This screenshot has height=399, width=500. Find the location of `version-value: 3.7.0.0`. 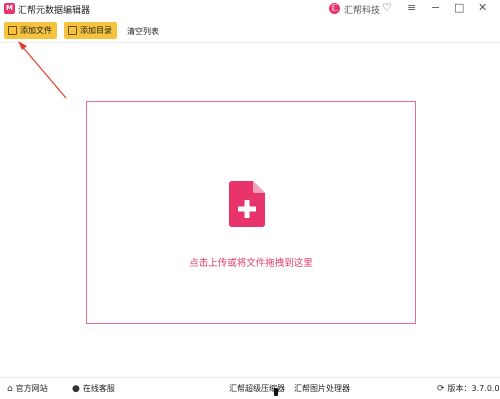

version-value: 3.7.0.0 is located at coordinates (485, 388).